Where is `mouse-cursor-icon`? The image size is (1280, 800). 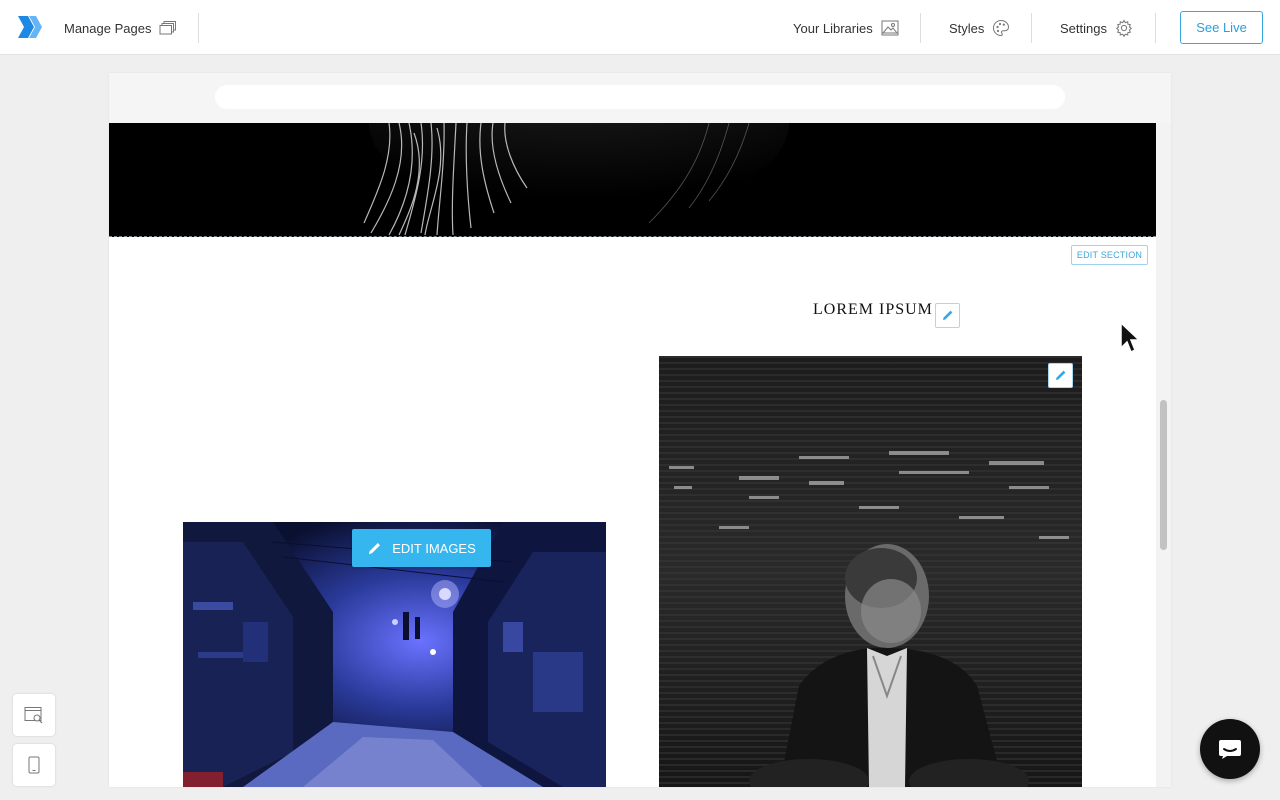 mouse-cursor-icon is located at coordinates (1130, 338).